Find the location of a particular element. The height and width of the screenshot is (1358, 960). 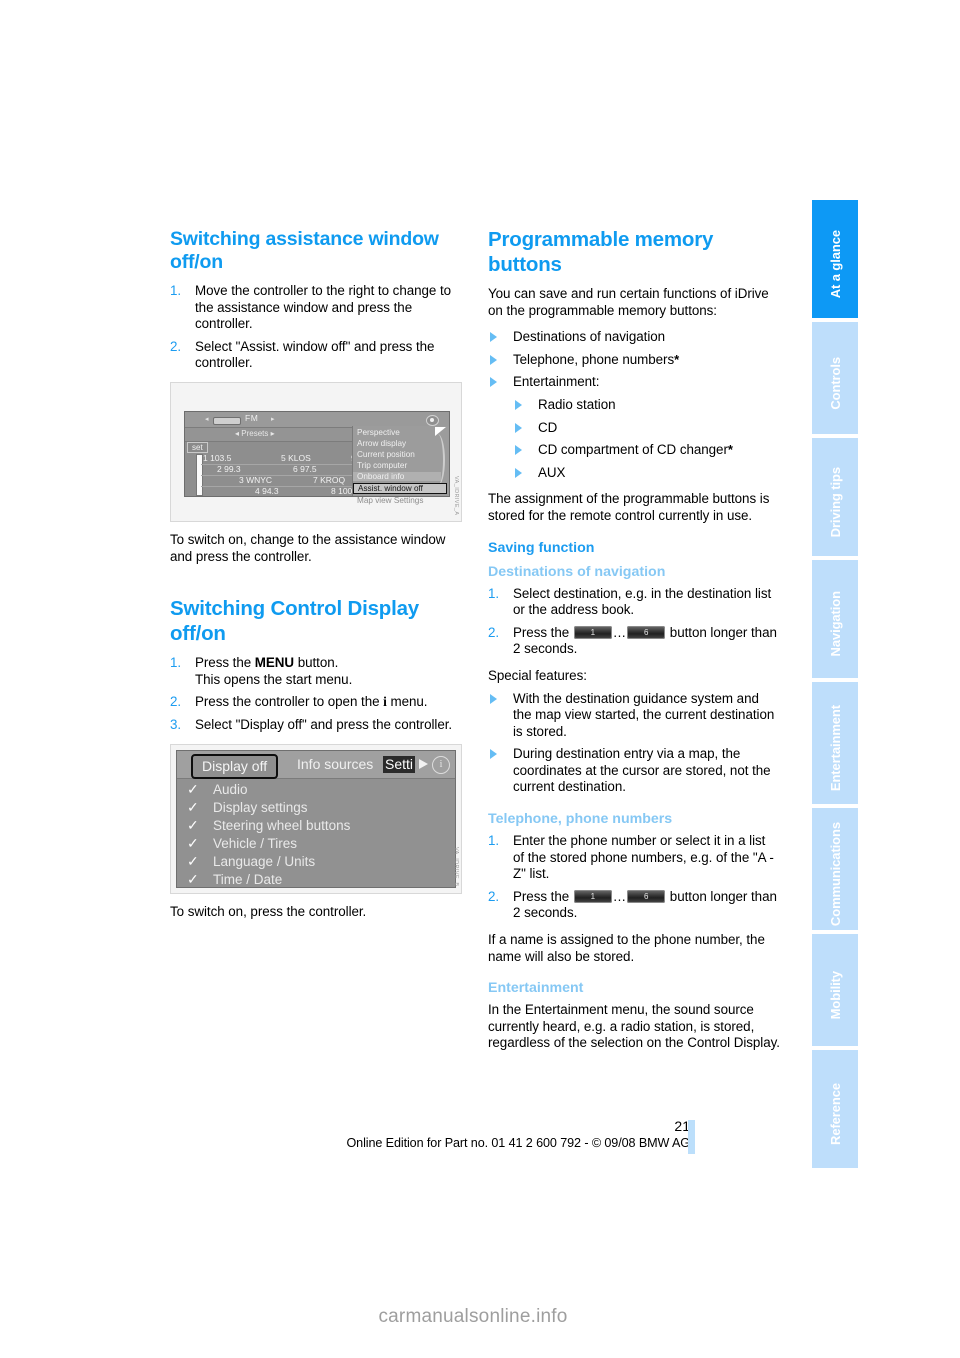

sidebar-tab-reference: Reference is located at coordinates (835, 1109).